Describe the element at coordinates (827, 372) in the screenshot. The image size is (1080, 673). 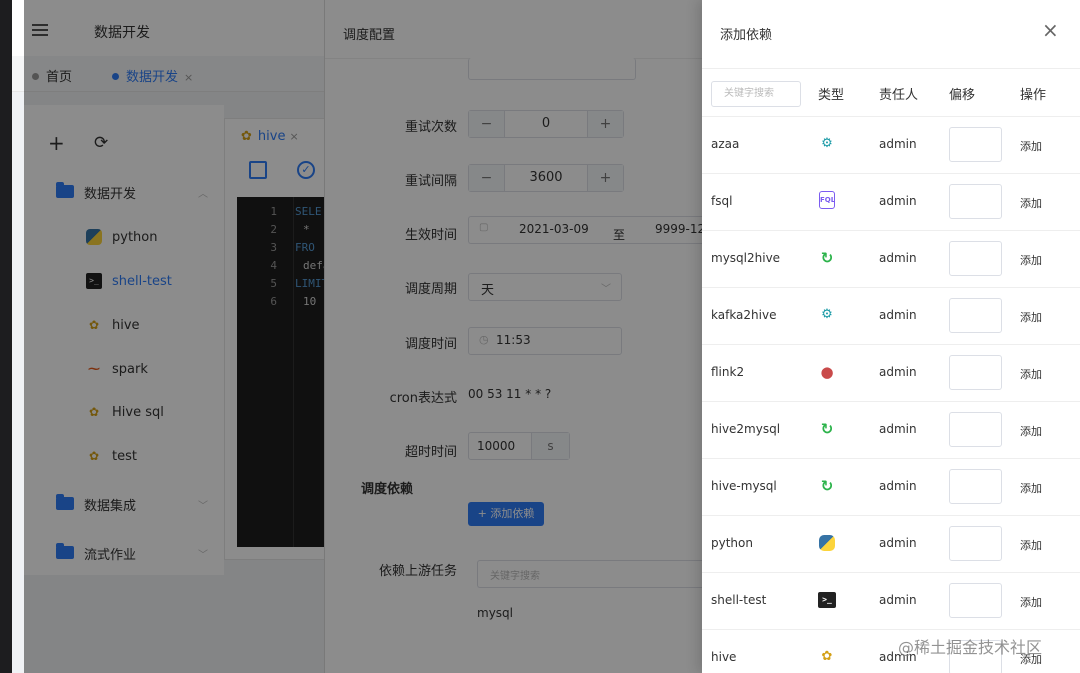
I see `flink-icon: ●` at that location.